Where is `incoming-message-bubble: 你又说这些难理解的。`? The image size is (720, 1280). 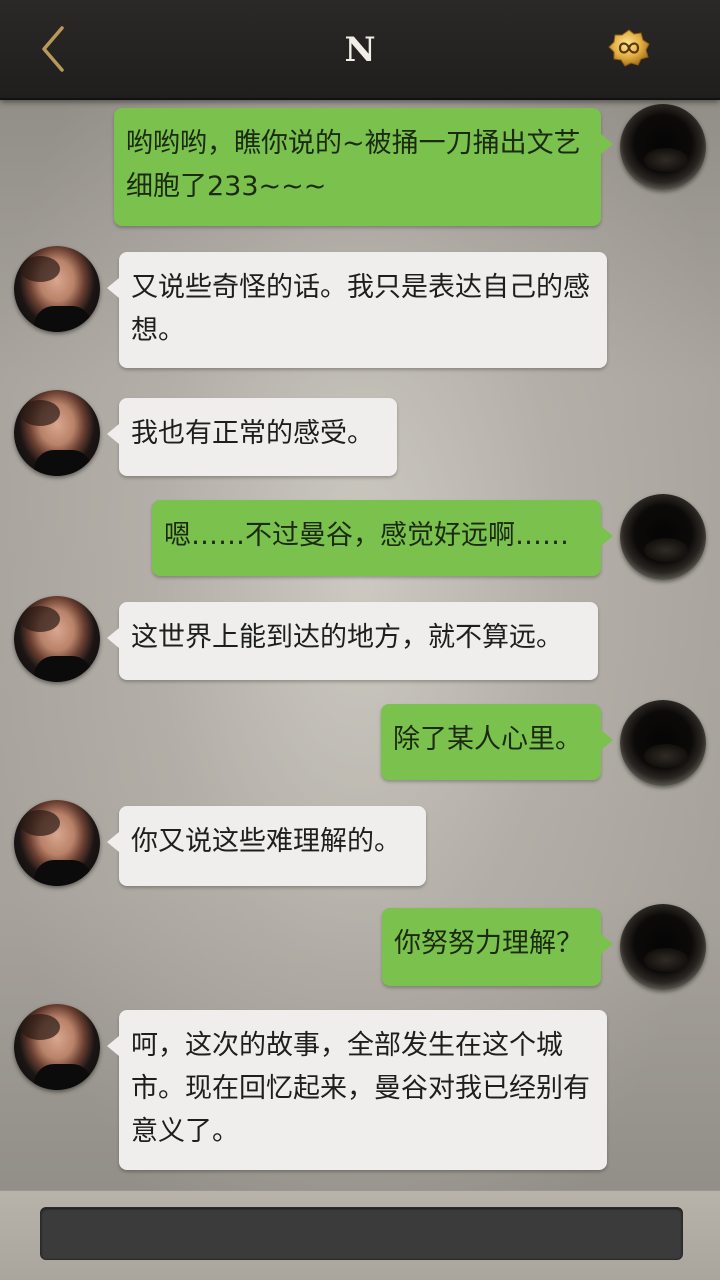 incoming-message-bubble: 你又说这些难理解的。 is located at coordinates (266, 846).